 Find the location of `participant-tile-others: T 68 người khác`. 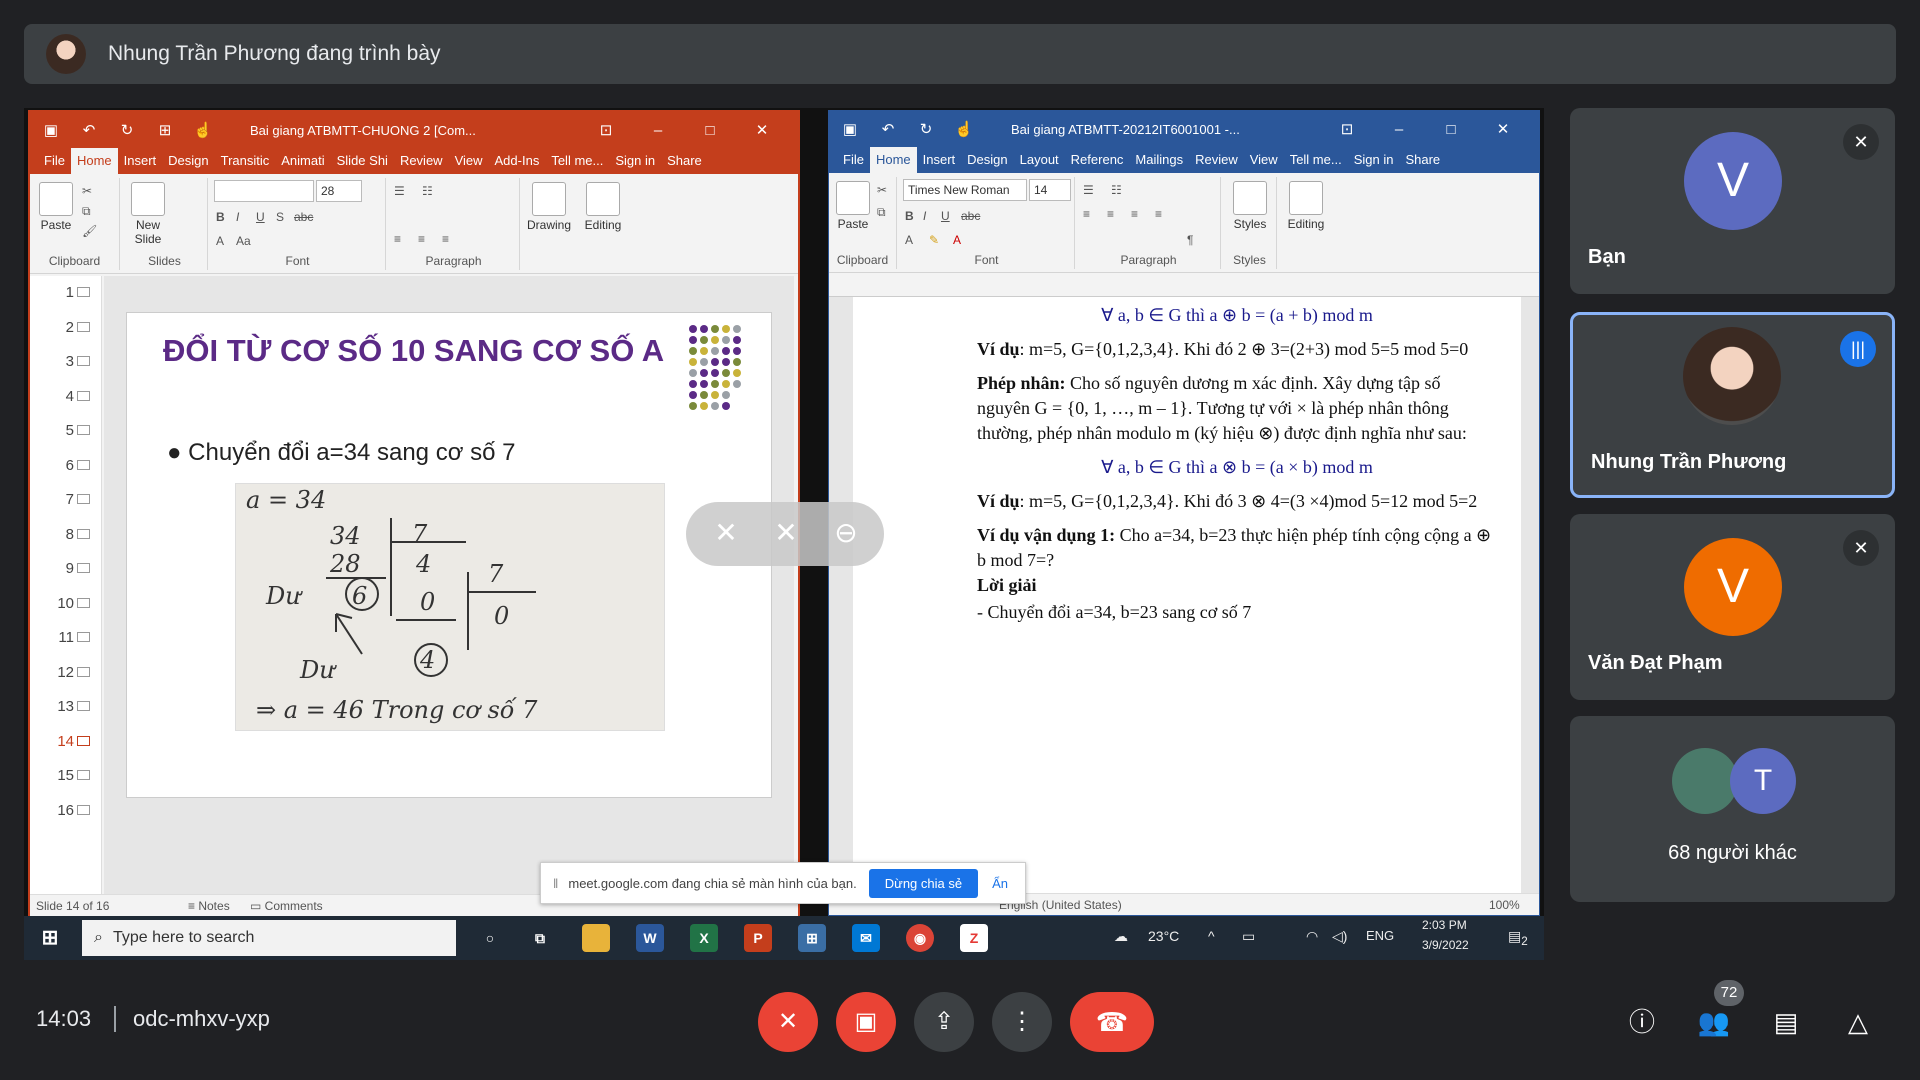

participant-tile-others: T 68 người khác is located at coordinates (1732, 809).